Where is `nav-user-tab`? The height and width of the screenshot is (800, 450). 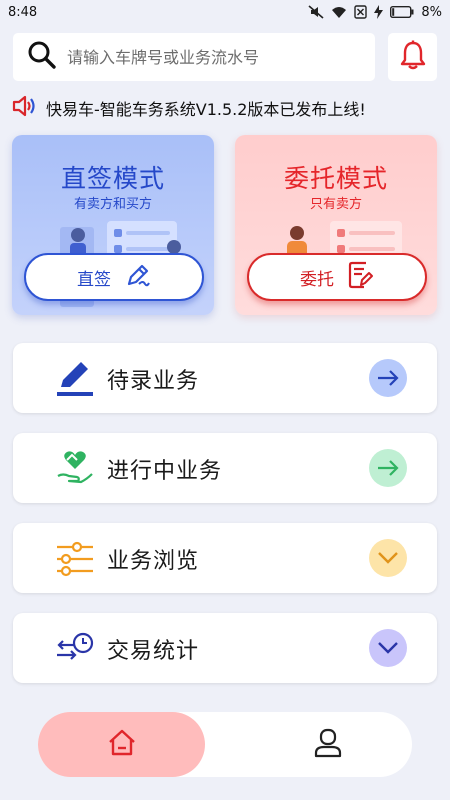 nav-user-tab is located at coordinates (328, 744).